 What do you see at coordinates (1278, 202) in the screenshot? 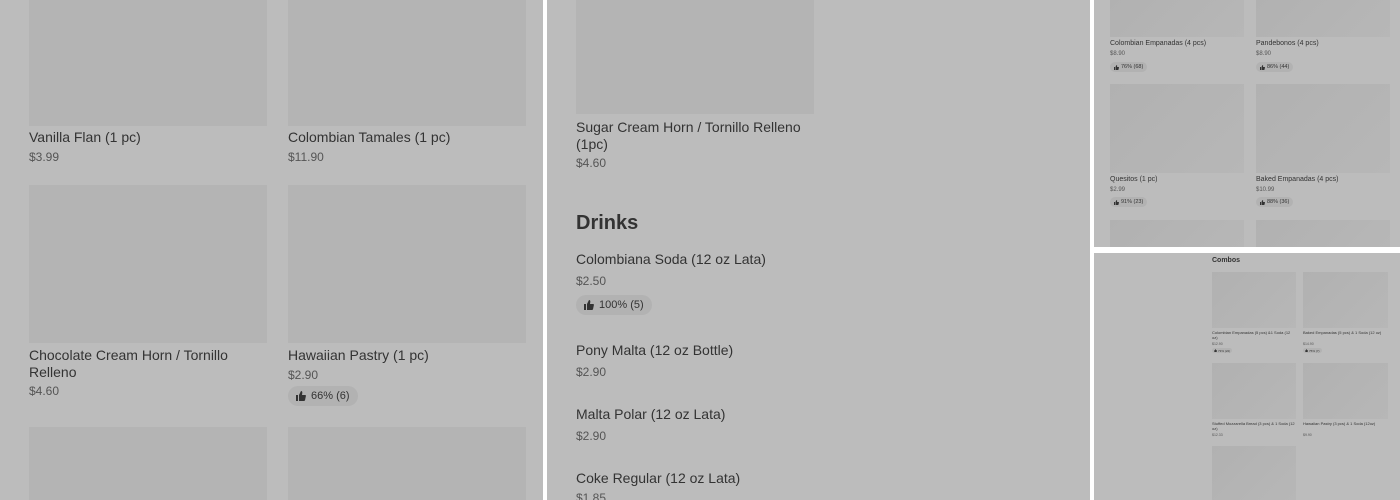
I see `rating-text: 88% (36)` at bounding box center [1278, 202].